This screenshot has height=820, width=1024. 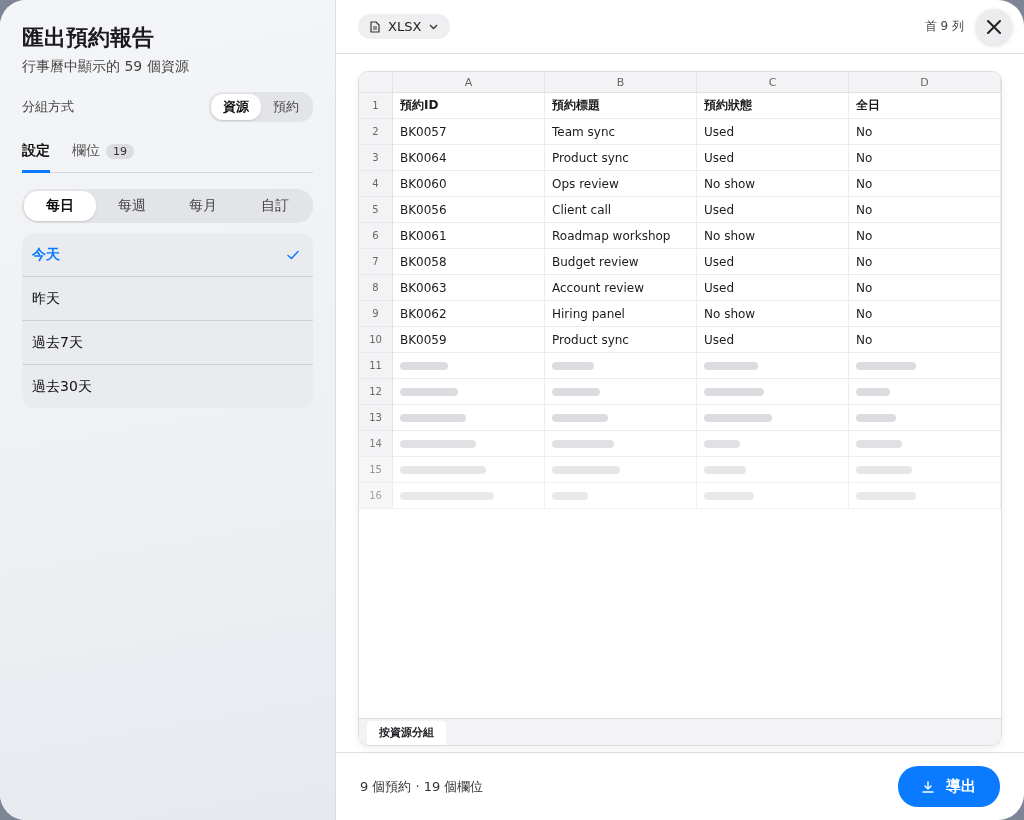 What do you see at coordinates (404, 26) in the screenshot?
I see `format-dropdown: XLSX` at bounding box center [404, 26].